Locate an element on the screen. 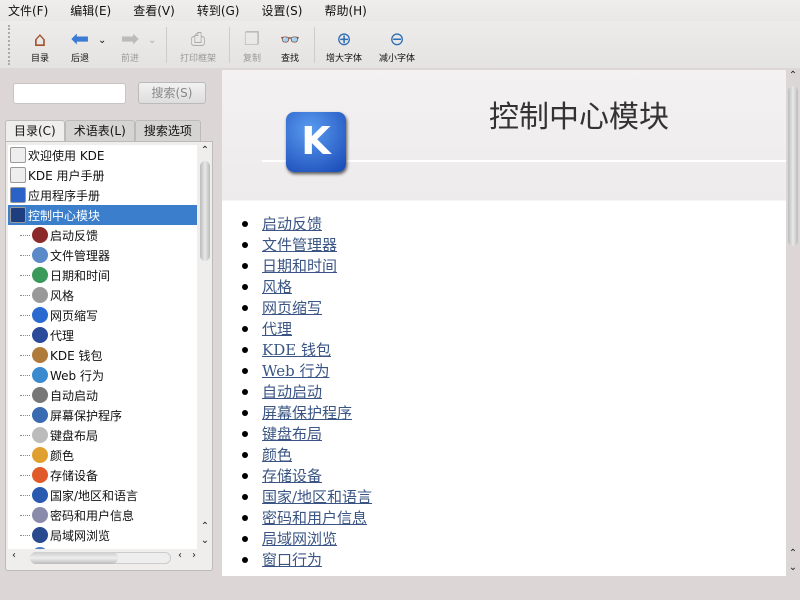 This screenshot has height=600, width=800. list-item: 密码和用户信息 is located at coordinates (514, 517).